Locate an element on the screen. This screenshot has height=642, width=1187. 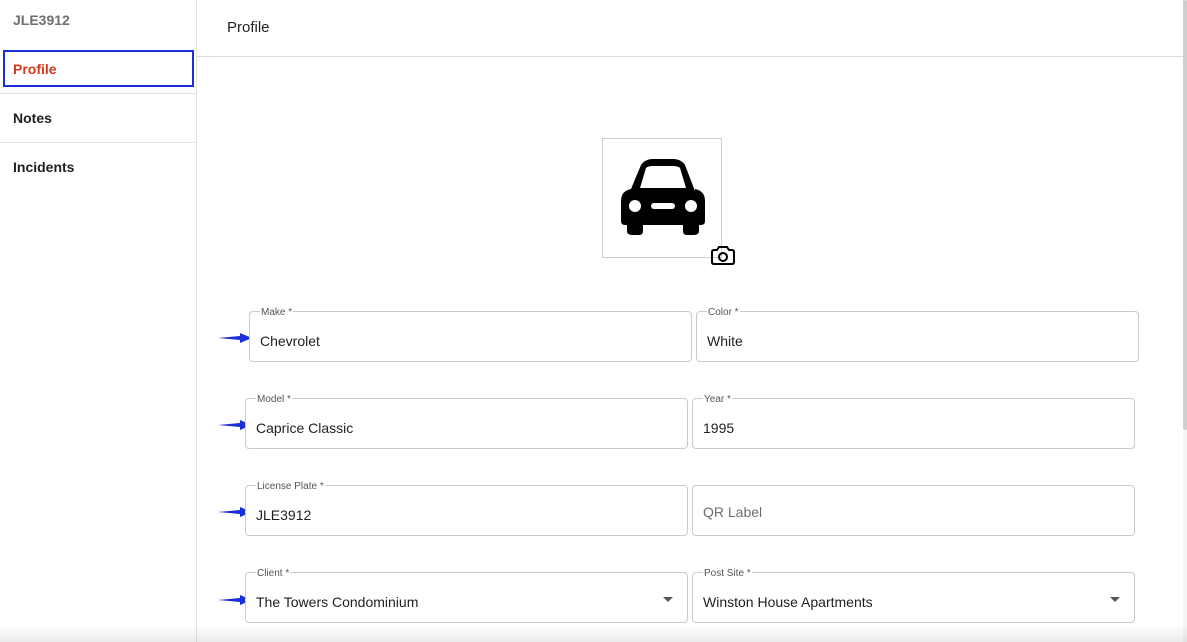
post-site-value: Winston House Apartments is located at coordinates (788, 602).